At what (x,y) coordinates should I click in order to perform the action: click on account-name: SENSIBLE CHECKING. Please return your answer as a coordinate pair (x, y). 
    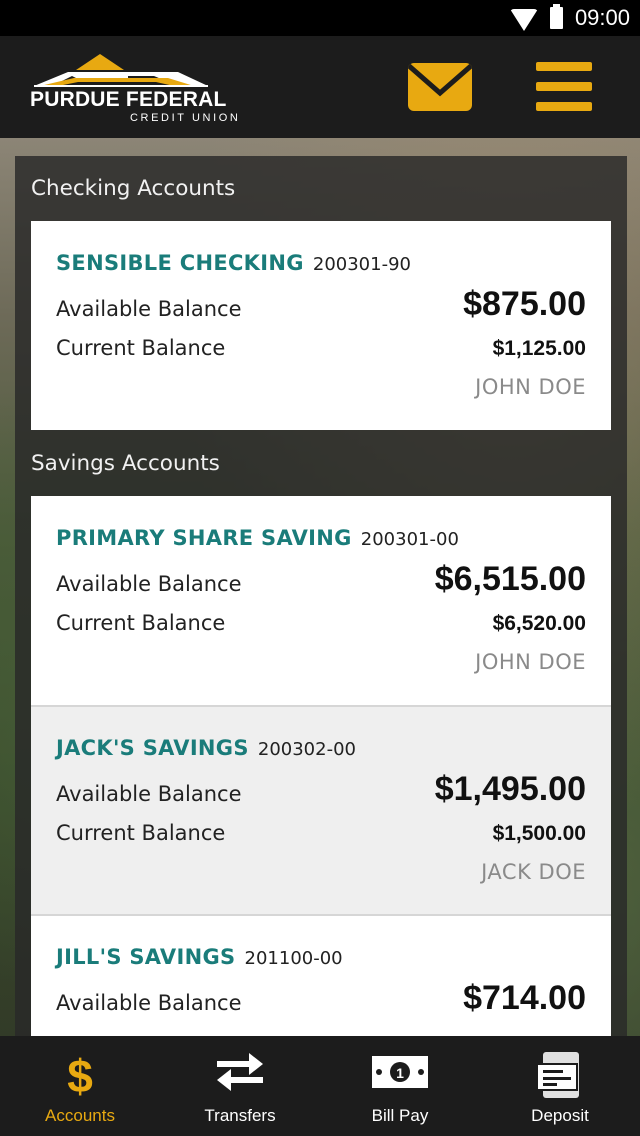
    Looking at the image, I should click on (180, 263).